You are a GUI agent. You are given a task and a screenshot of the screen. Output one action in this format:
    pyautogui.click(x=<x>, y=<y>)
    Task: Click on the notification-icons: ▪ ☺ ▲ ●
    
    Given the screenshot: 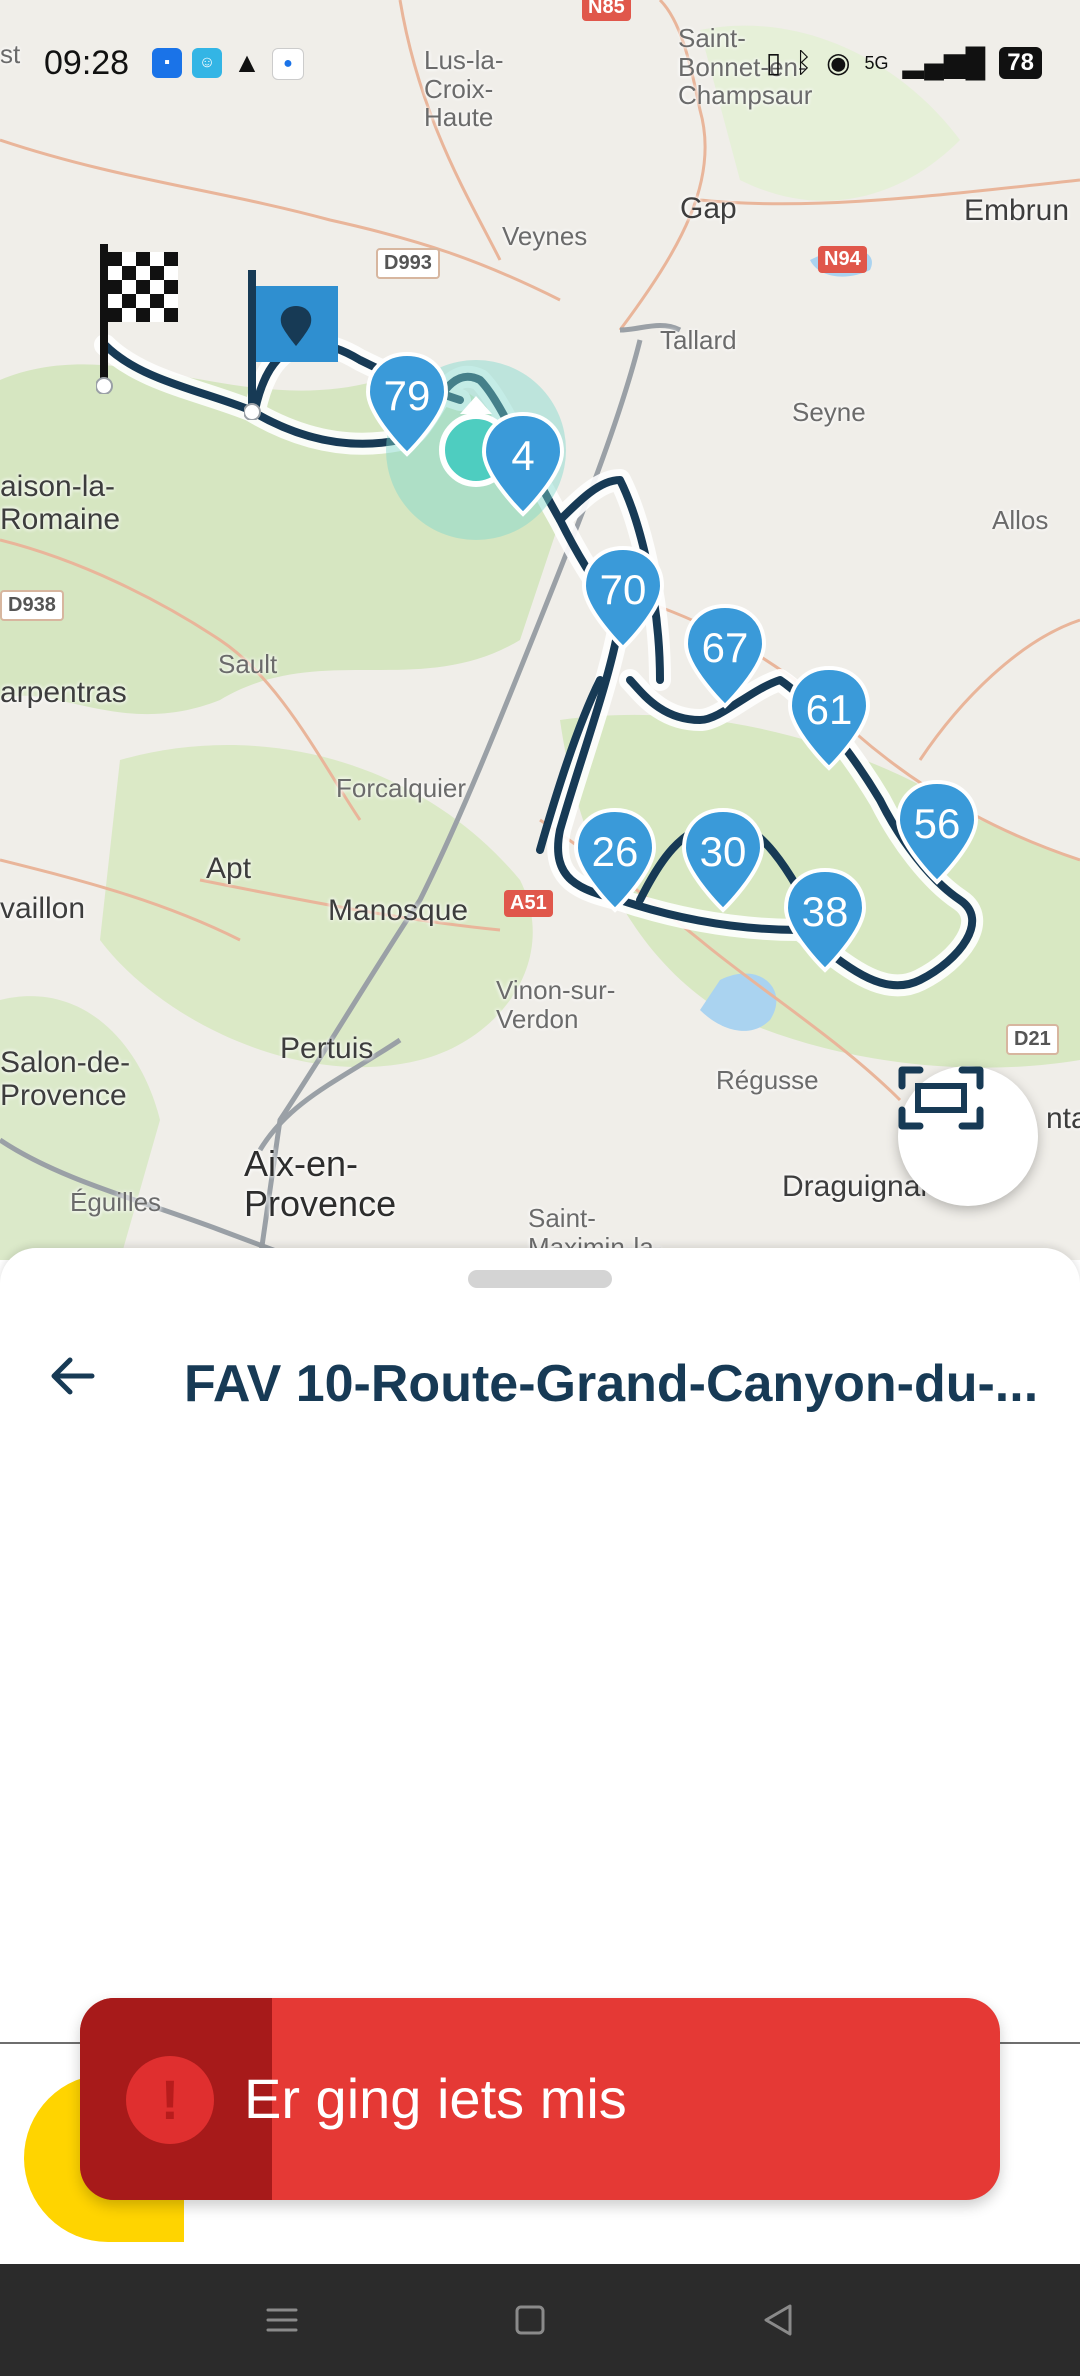 What is the action you would take?
    pyautogui.click(x=228, y=63)
    